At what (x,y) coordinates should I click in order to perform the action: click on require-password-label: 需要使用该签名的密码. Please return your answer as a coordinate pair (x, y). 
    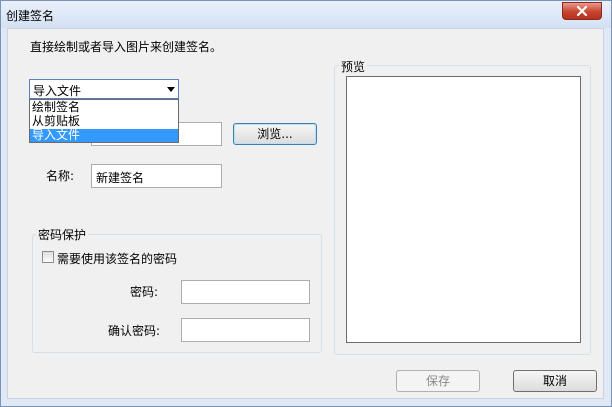
    Looking at the image, I should click on (117, 258).